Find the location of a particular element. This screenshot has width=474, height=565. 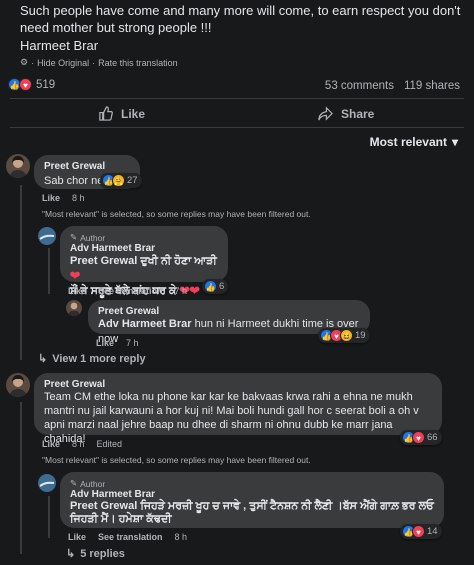

reply-reactions: 👍 6 is located at coordinates (215, 286).